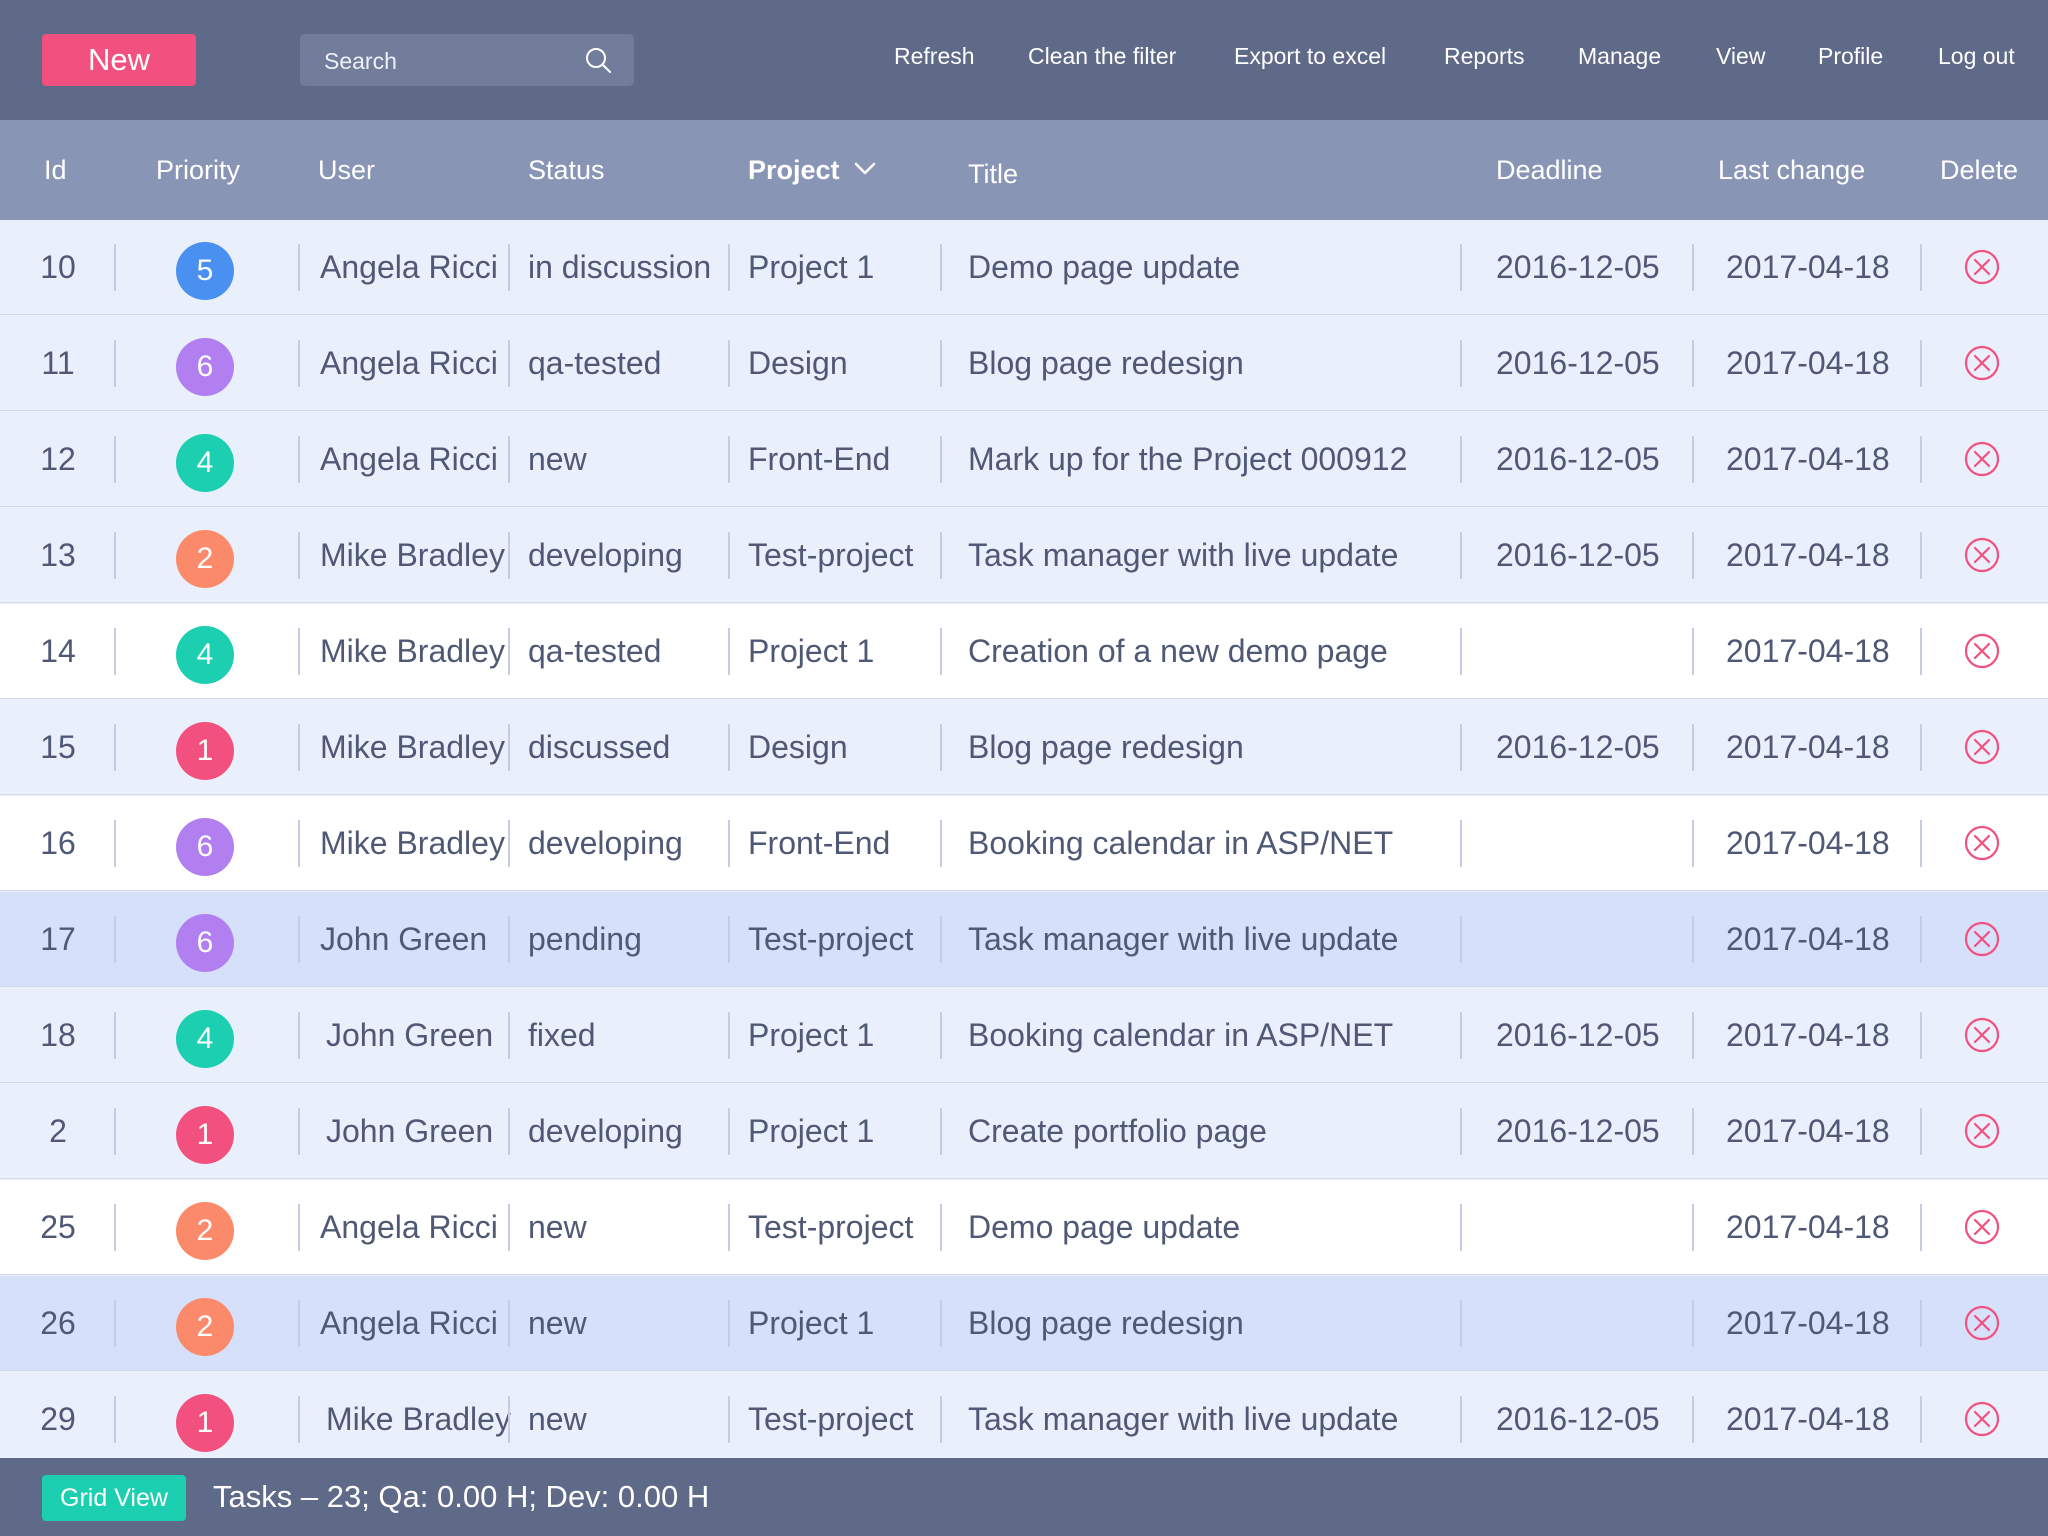 This screenshot has height=1536, width=2048. I want to click on priority-badge: 1, so click(205, 1423).